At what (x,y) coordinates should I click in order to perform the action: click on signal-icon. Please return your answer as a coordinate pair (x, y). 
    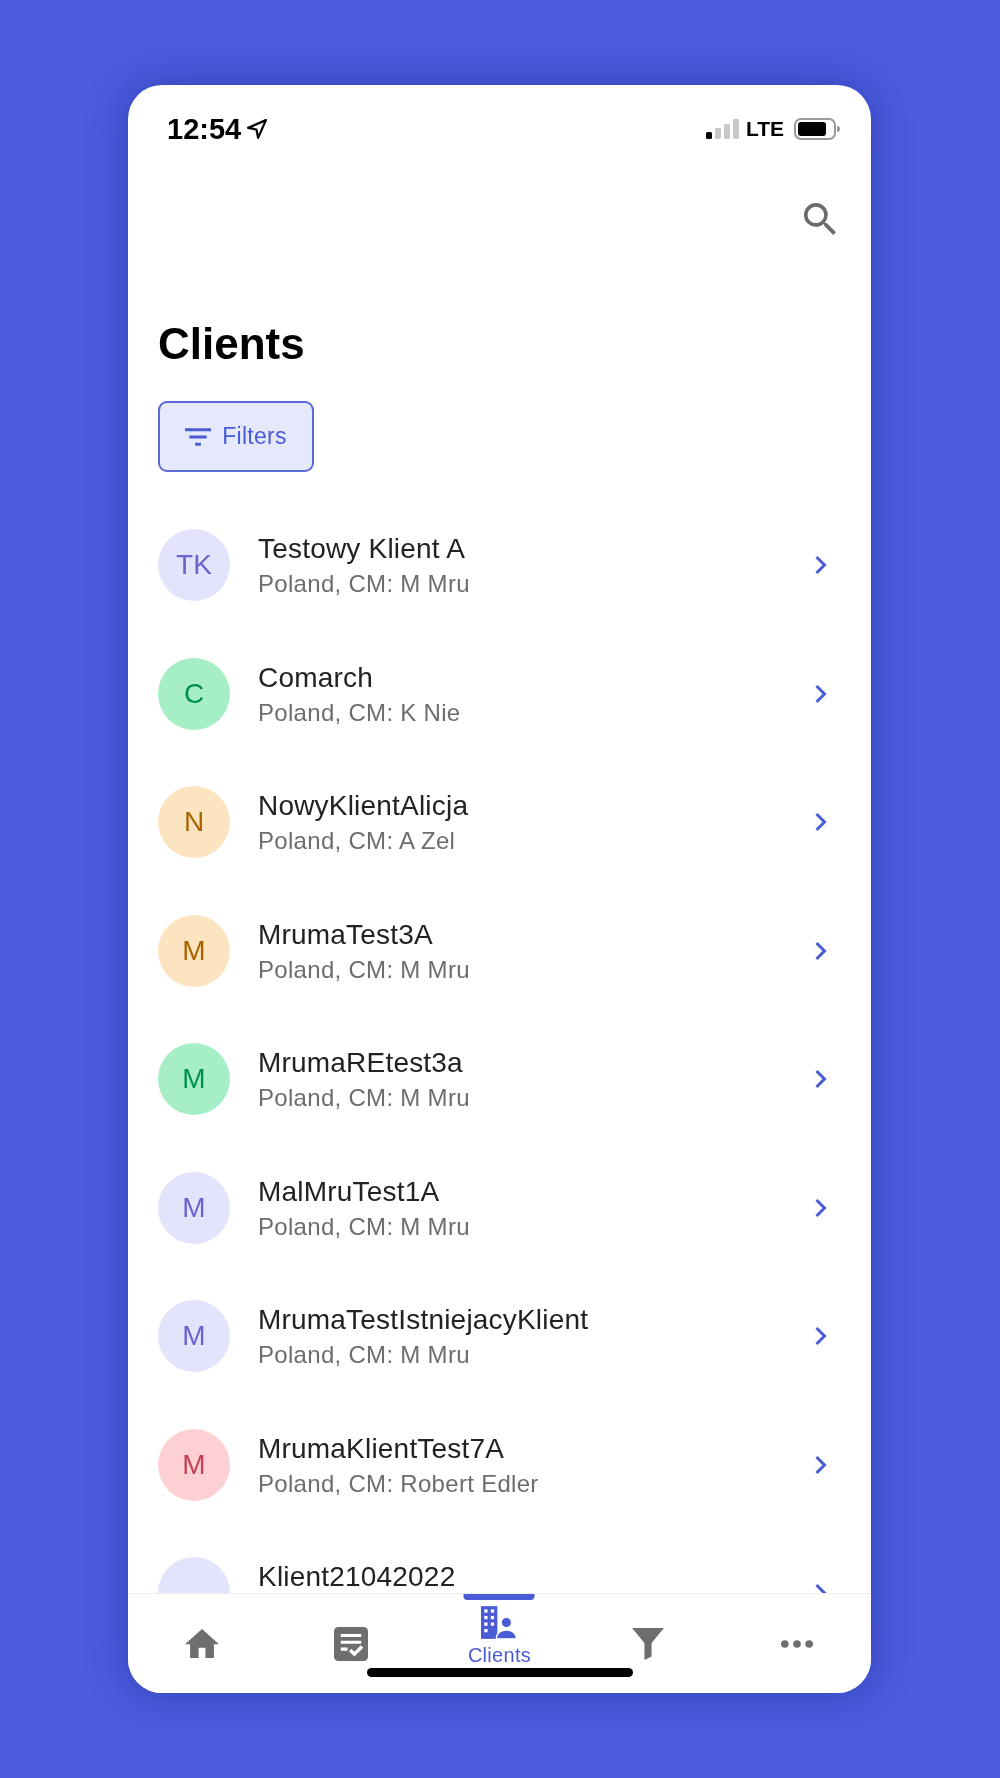
    Looking at the image, I should click on (722, 129).